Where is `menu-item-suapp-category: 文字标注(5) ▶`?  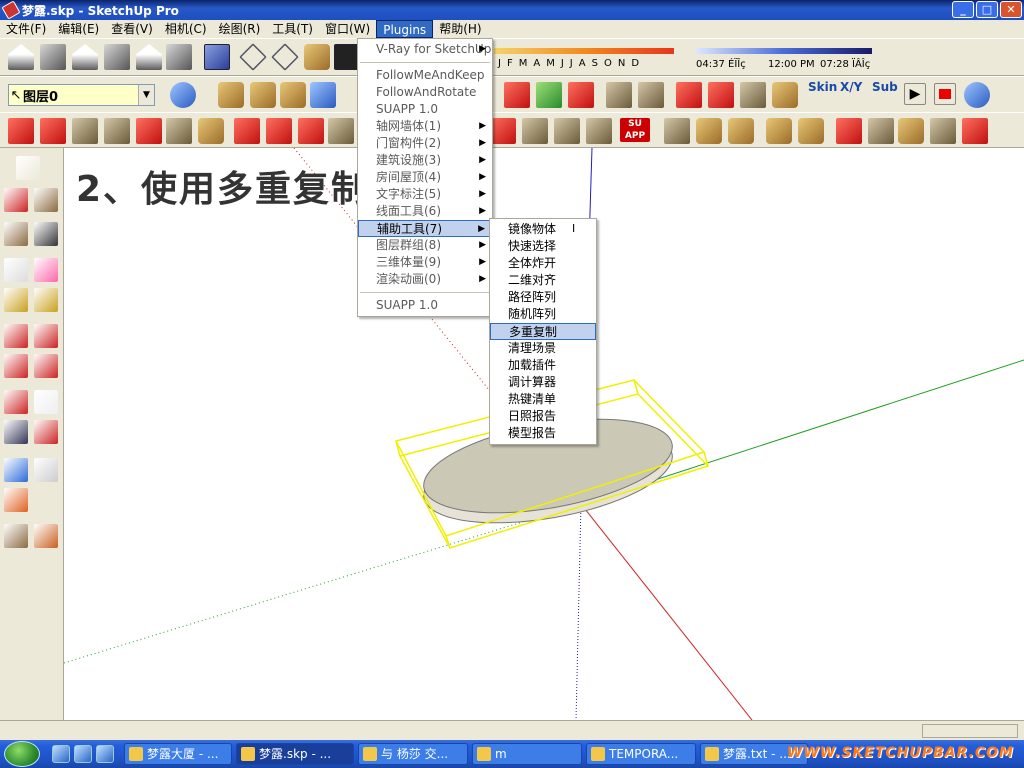 menu-item-suapp-category: 文字标注(5) ▶ is located at coordinates (425, 194).